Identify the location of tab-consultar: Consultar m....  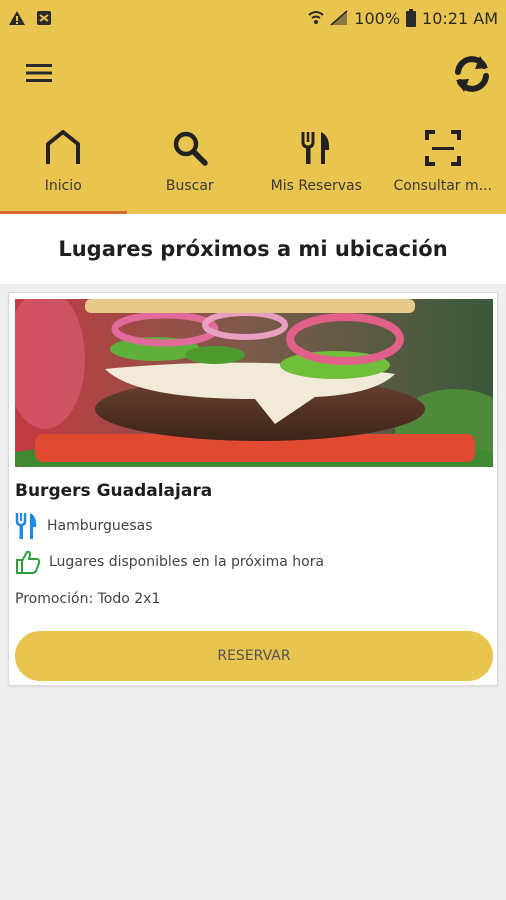
(443, 163).